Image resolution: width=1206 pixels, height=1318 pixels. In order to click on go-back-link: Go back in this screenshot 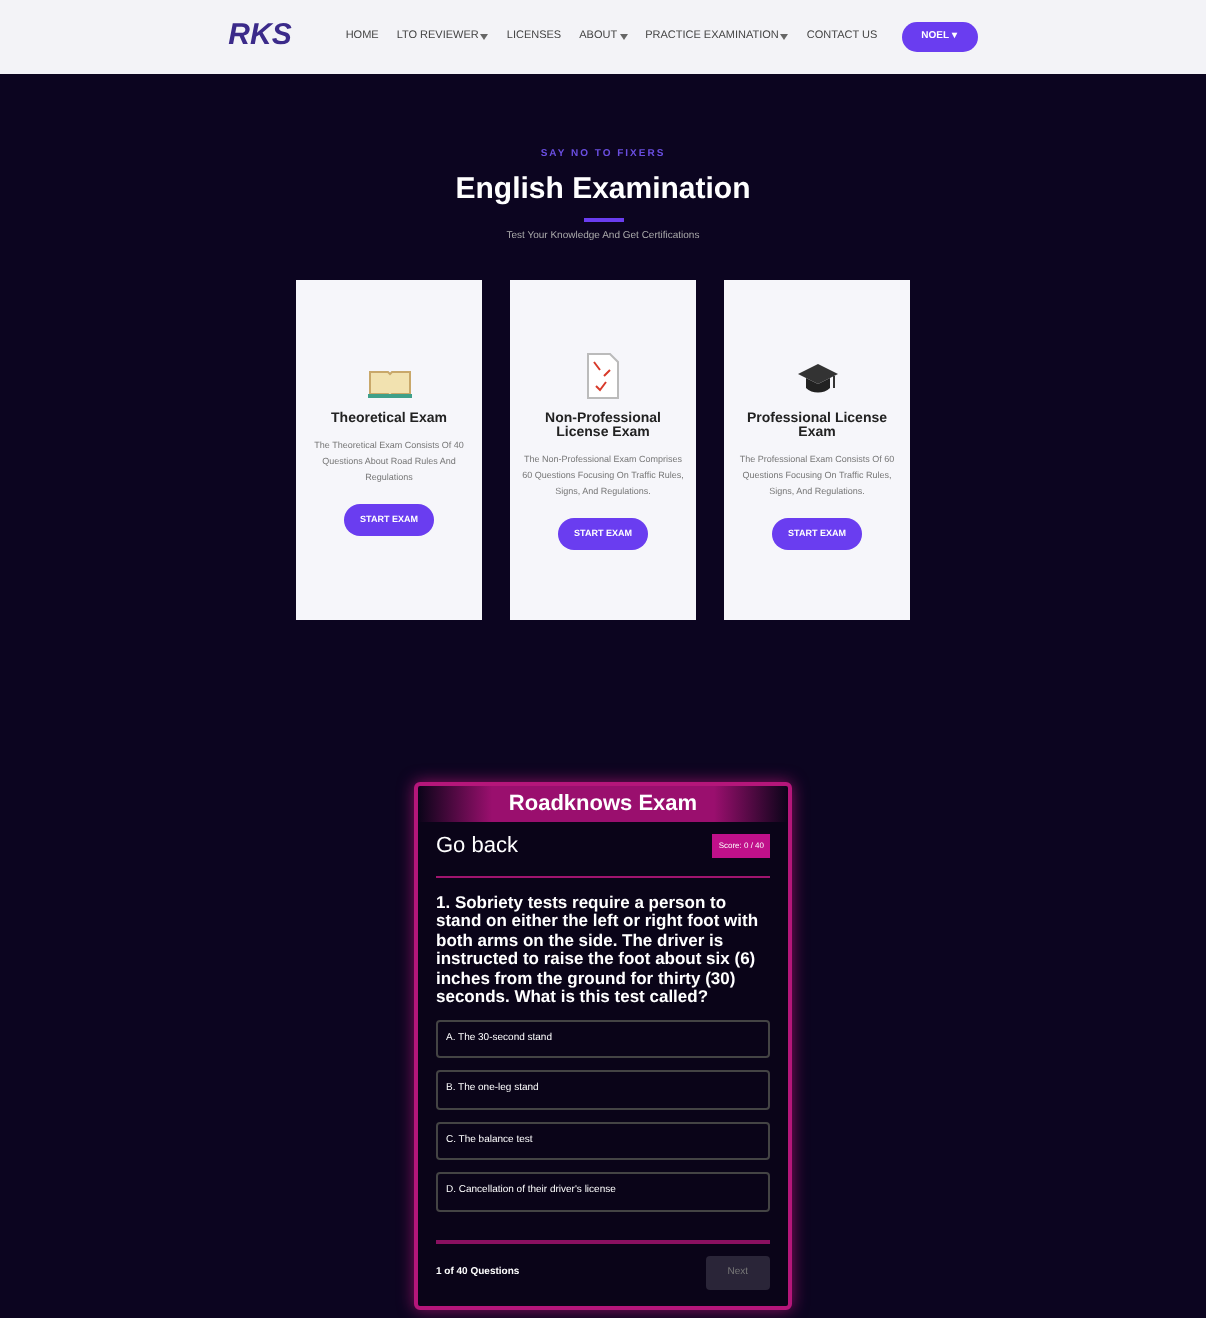, I will do `click(477, 846)`.